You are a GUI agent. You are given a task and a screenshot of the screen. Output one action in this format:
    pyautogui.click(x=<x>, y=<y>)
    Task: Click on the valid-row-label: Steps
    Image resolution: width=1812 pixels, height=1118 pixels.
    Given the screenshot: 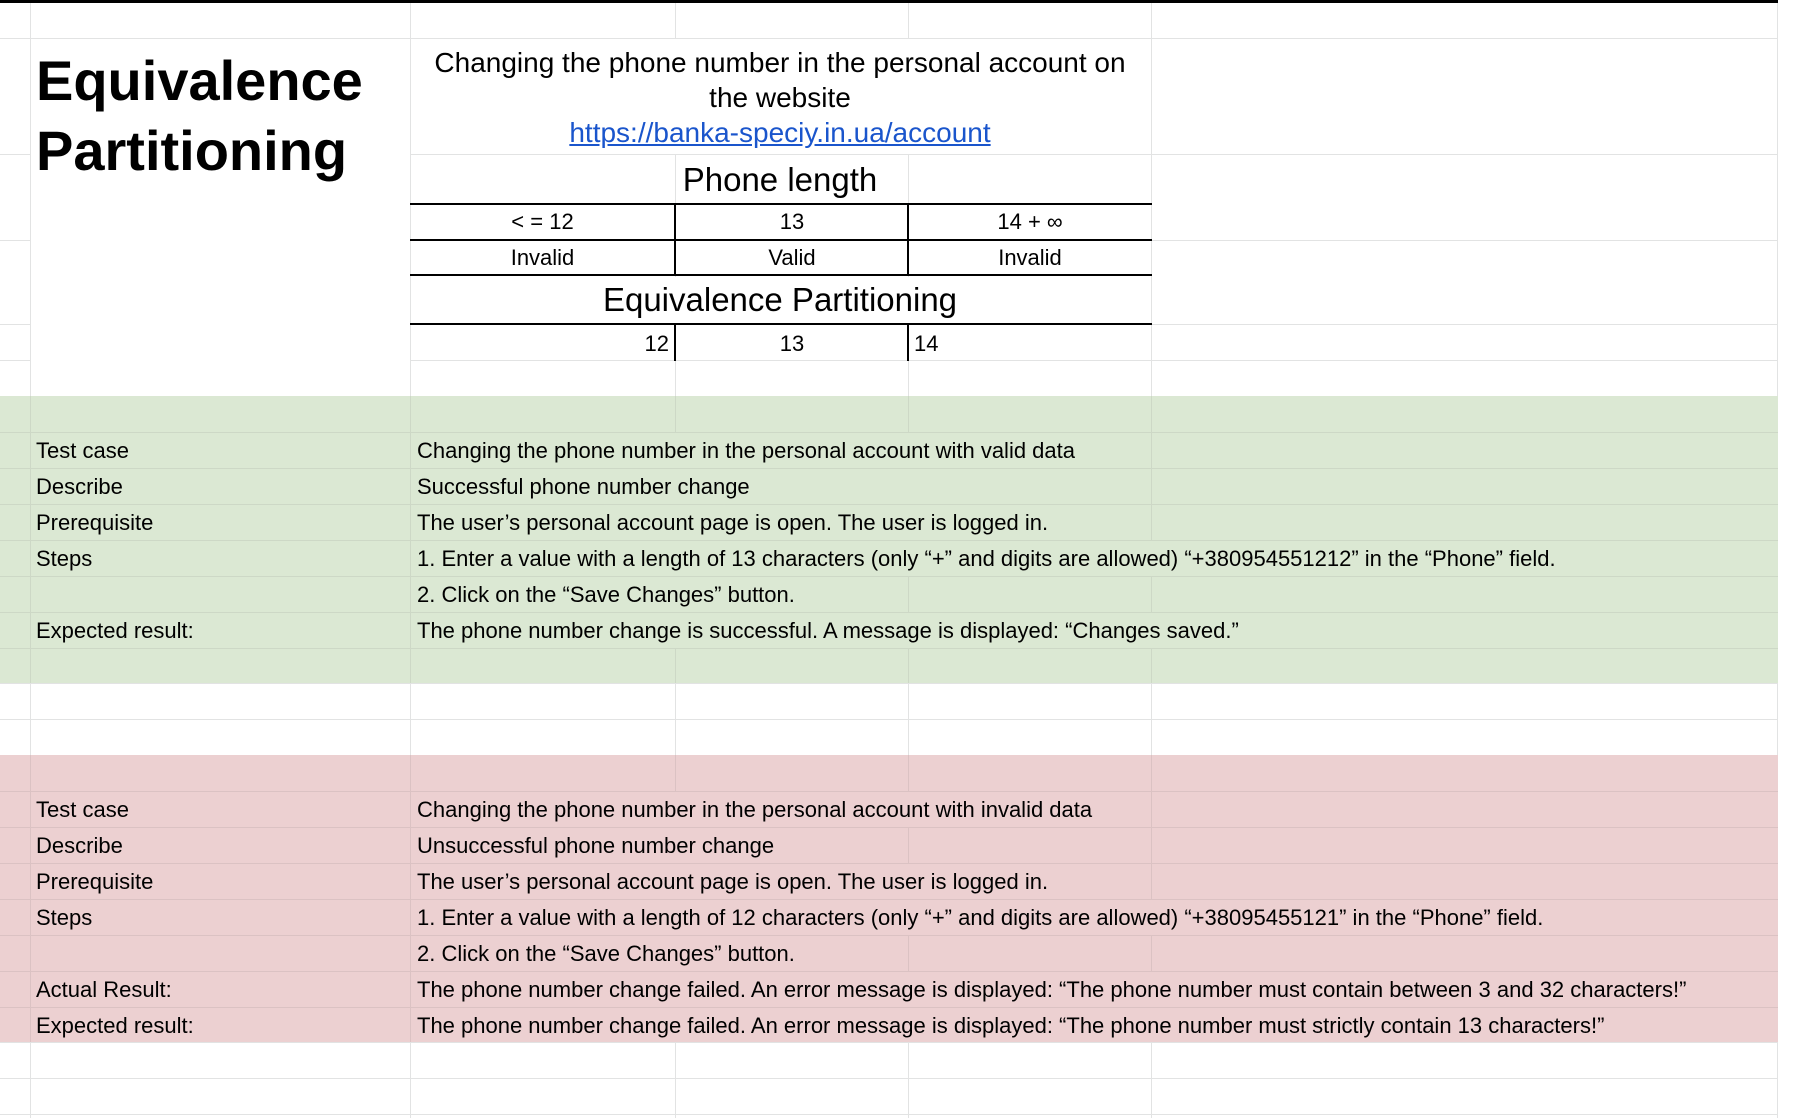 What is the action you would take?
    pyautogui.click(x=64, y=558)
    